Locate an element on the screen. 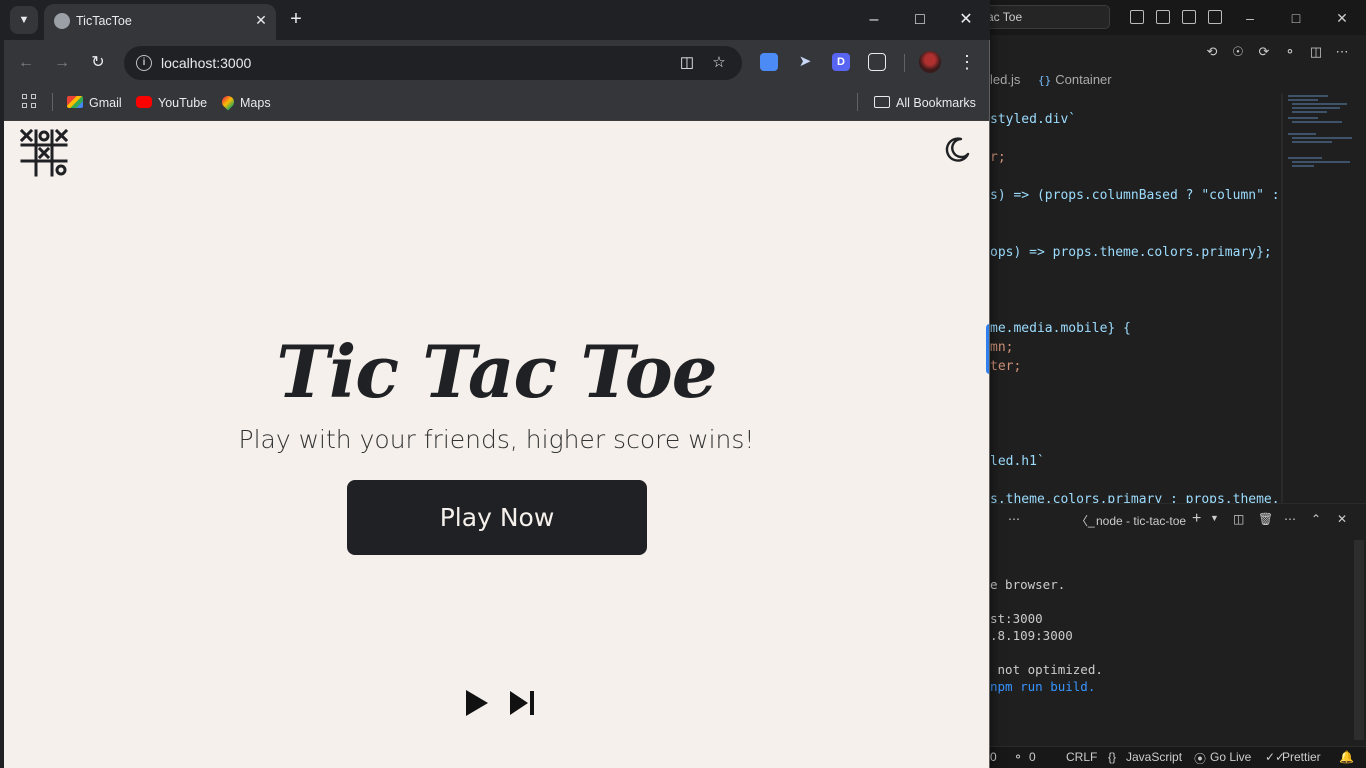  all-bookmarks-label: All Bookmarks is located at coordinates (936, 103).